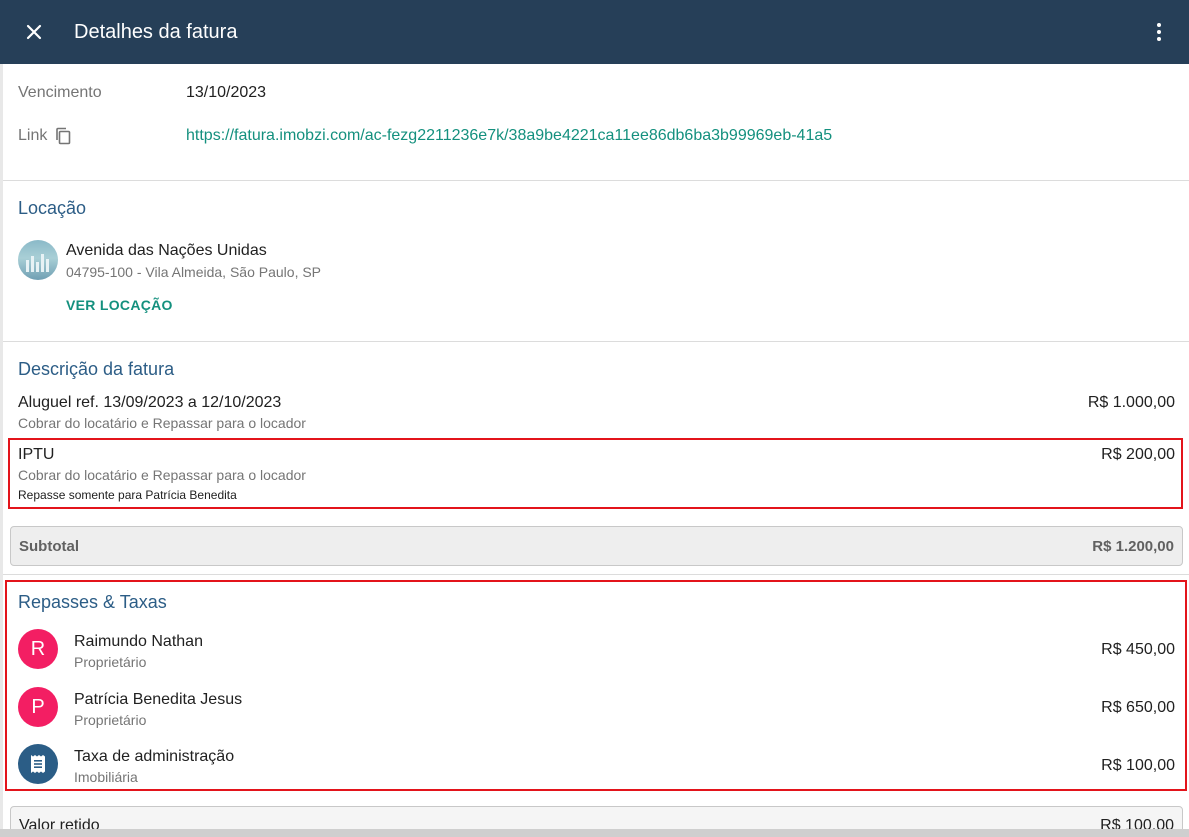  What do you see at coordinates (33, 135) in the screenshot?
I see `link-label: Link` at bounding box center [33, 135].